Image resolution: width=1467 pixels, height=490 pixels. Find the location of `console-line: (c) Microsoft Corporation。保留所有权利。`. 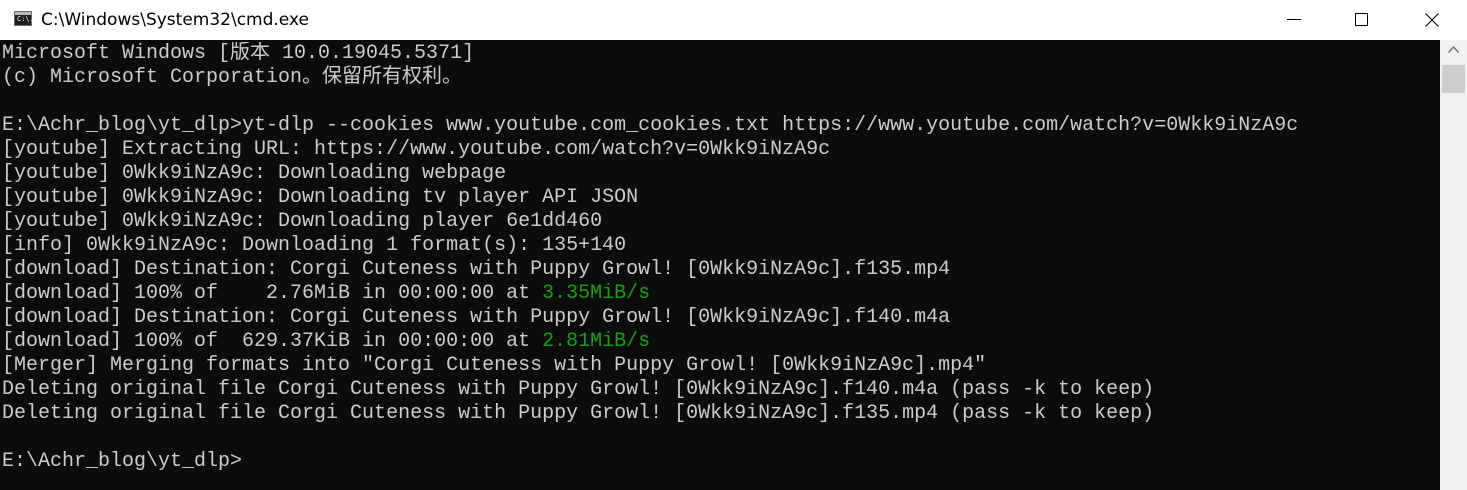

console-line: (c) Microsoft Corporation。保留所有权利。 is located at coordinates (720, 78).